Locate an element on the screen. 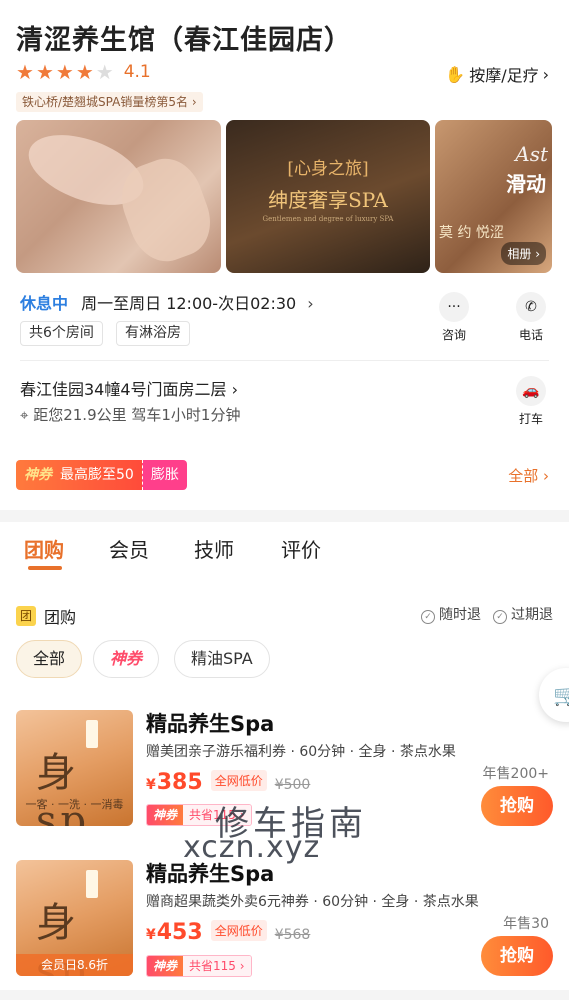 This screenshot has height=1000, width=569. rank-text: 铁心桥/楚翘城SPA销量榜第5名 is located at coordinates (105, 102).